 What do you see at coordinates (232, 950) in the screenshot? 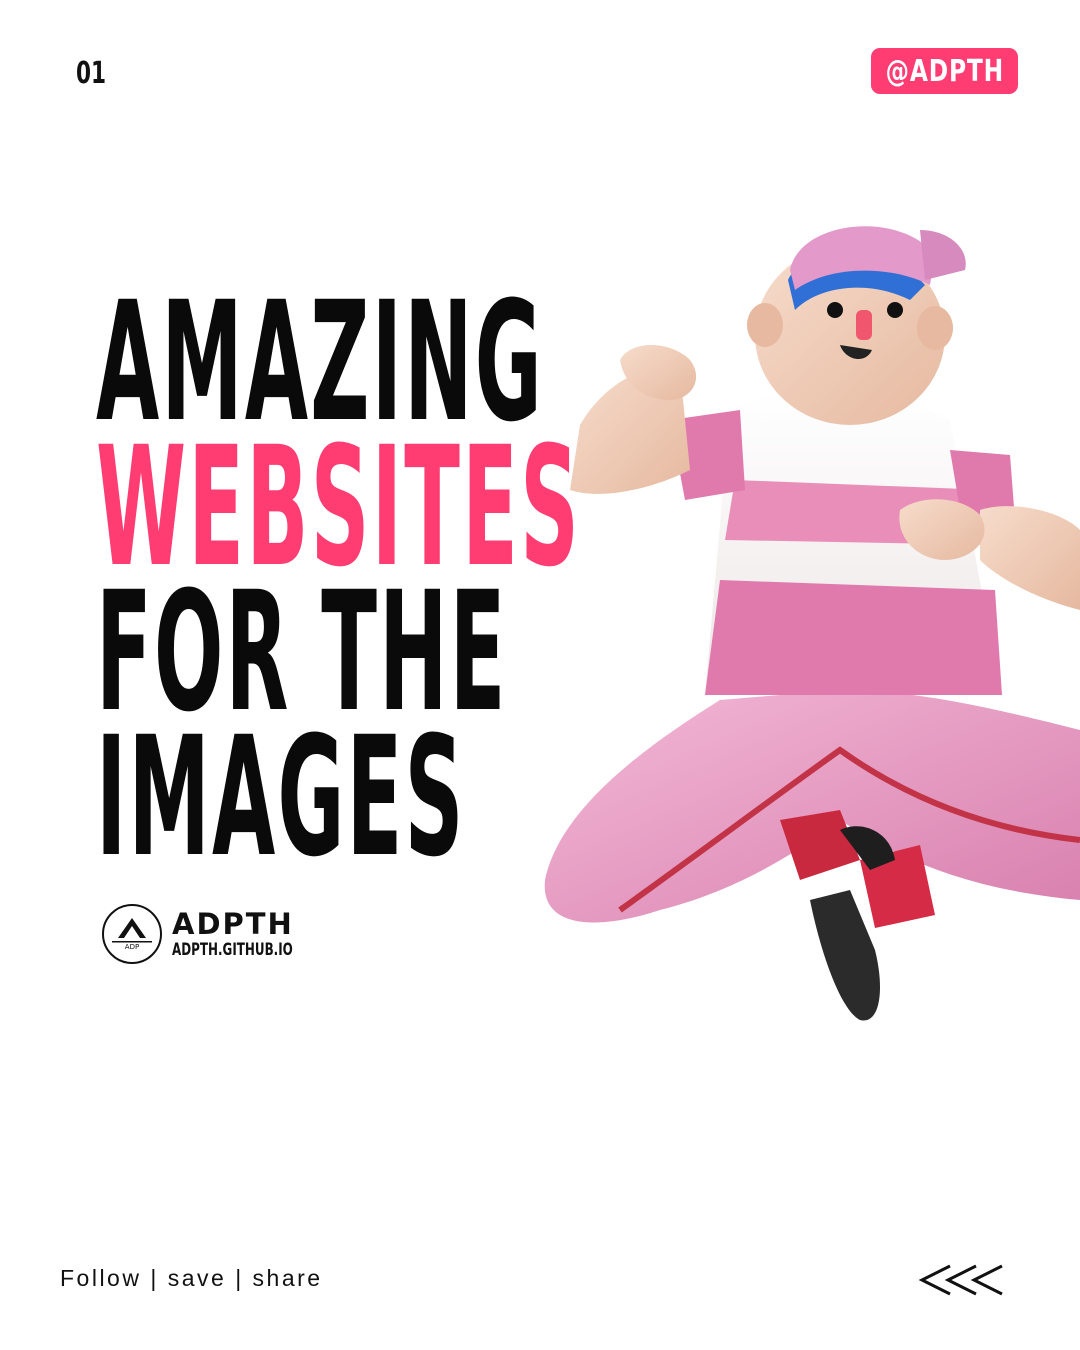
I see `brand-url: ADPTH.GITHUB.IO` at bounding box center [232, 950].